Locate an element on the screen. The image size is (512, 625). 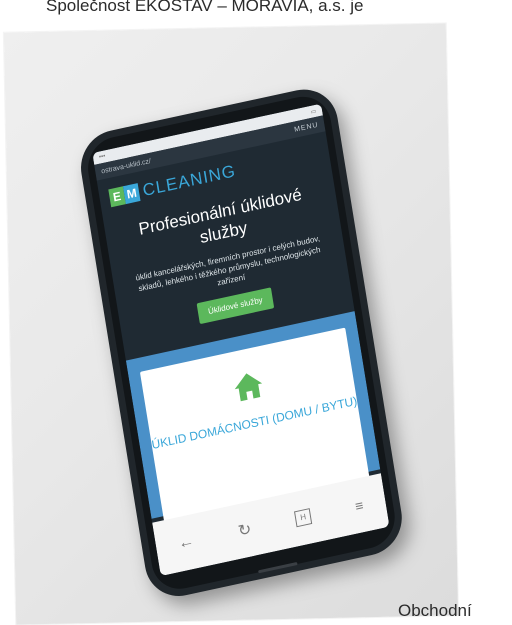
document-bottom-text: Obchodní is located at coordinates (435, 610).